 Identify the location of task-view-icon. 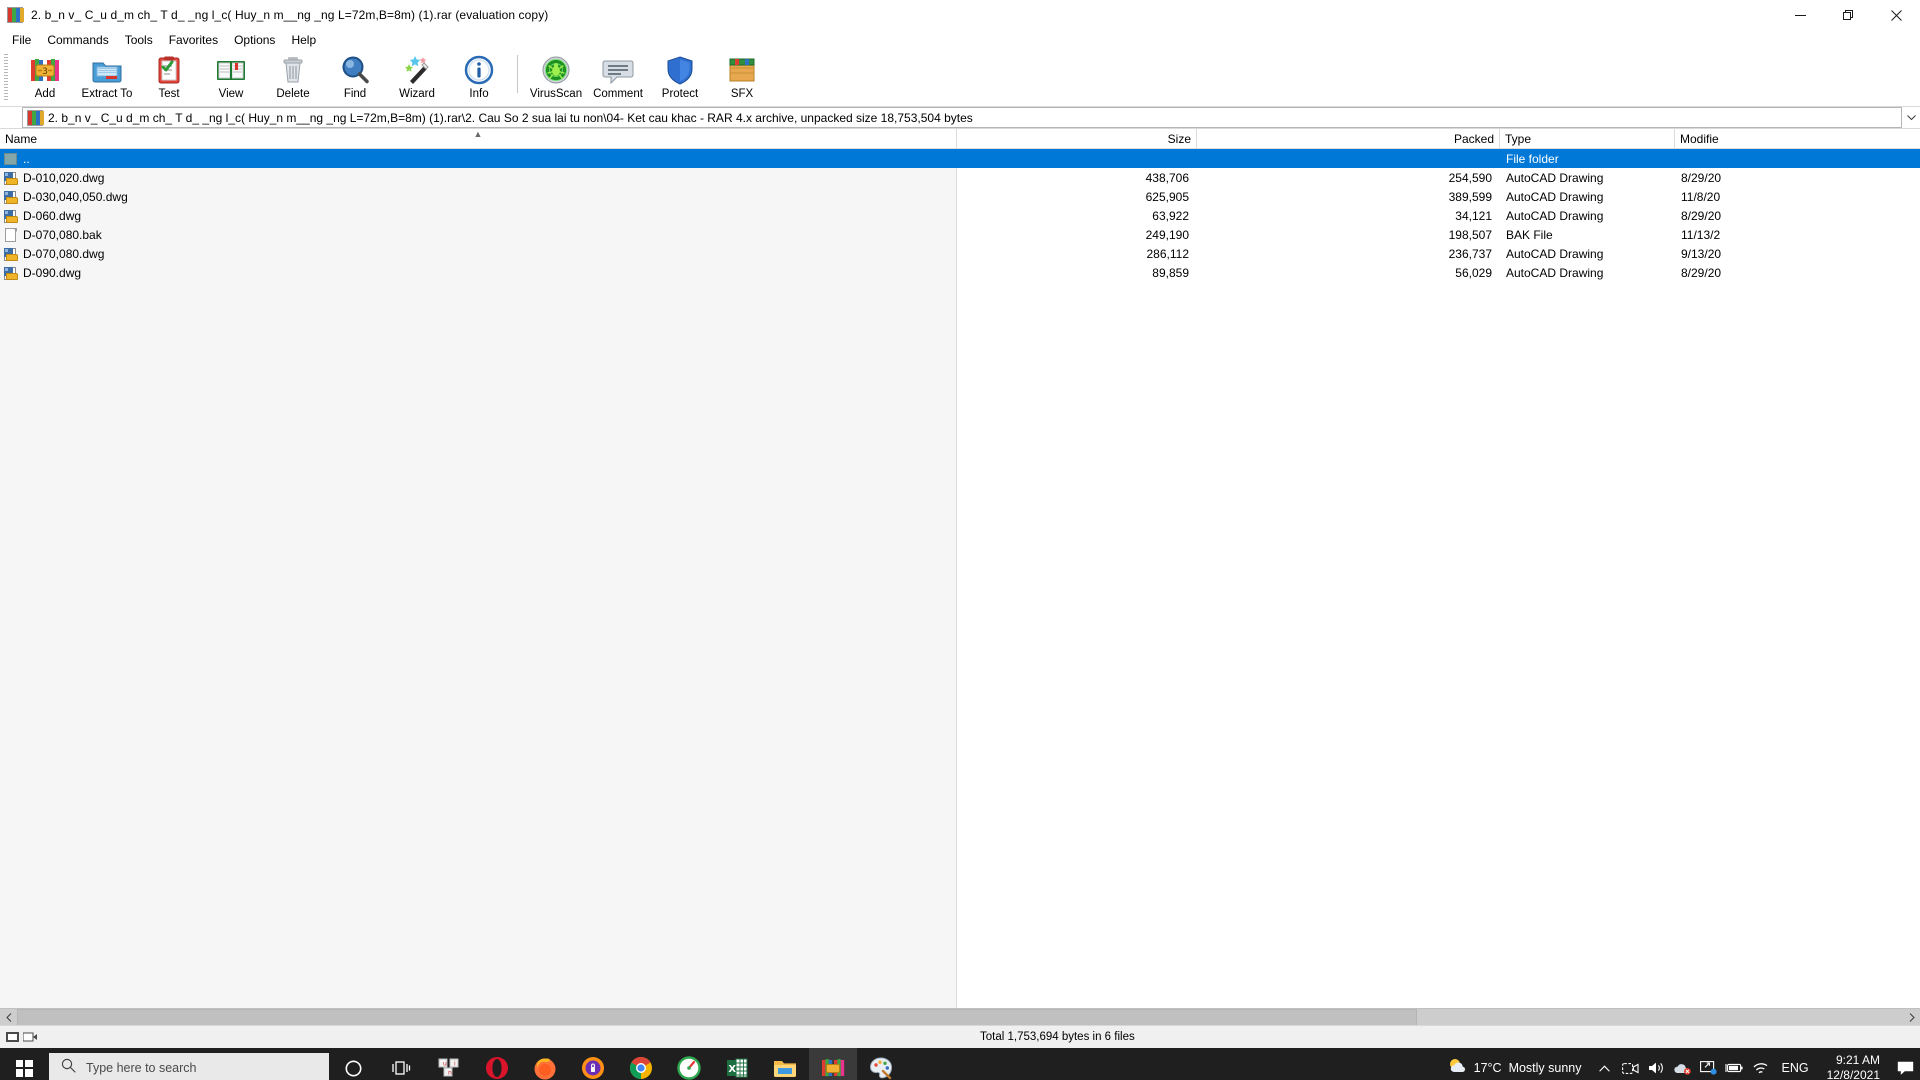
(401, 1064).